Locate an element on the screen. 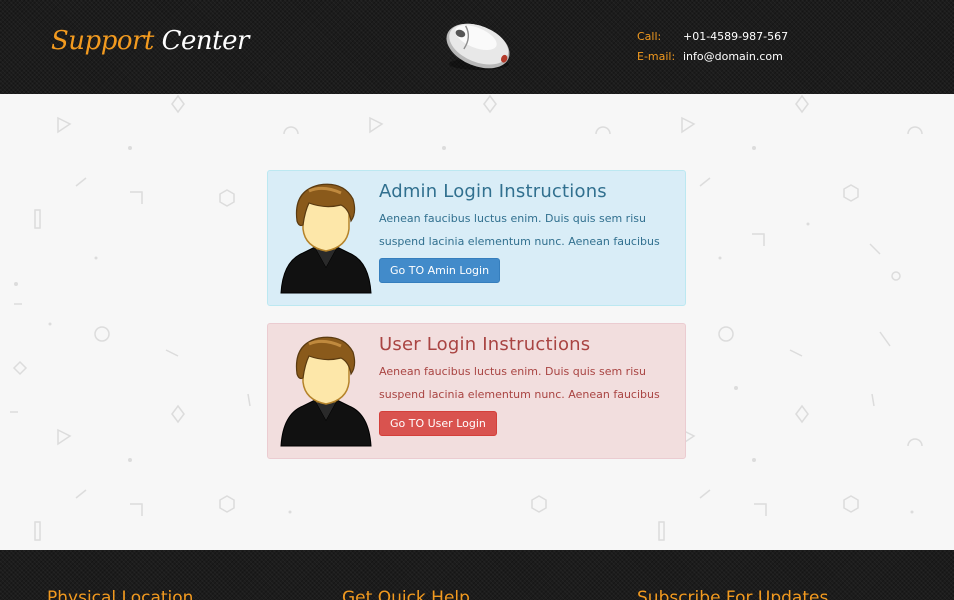 The height and width of the screenshot is (600, 954). footer-heading-subscribe: Subscribe For Updates is located at coordinates (733, 594).